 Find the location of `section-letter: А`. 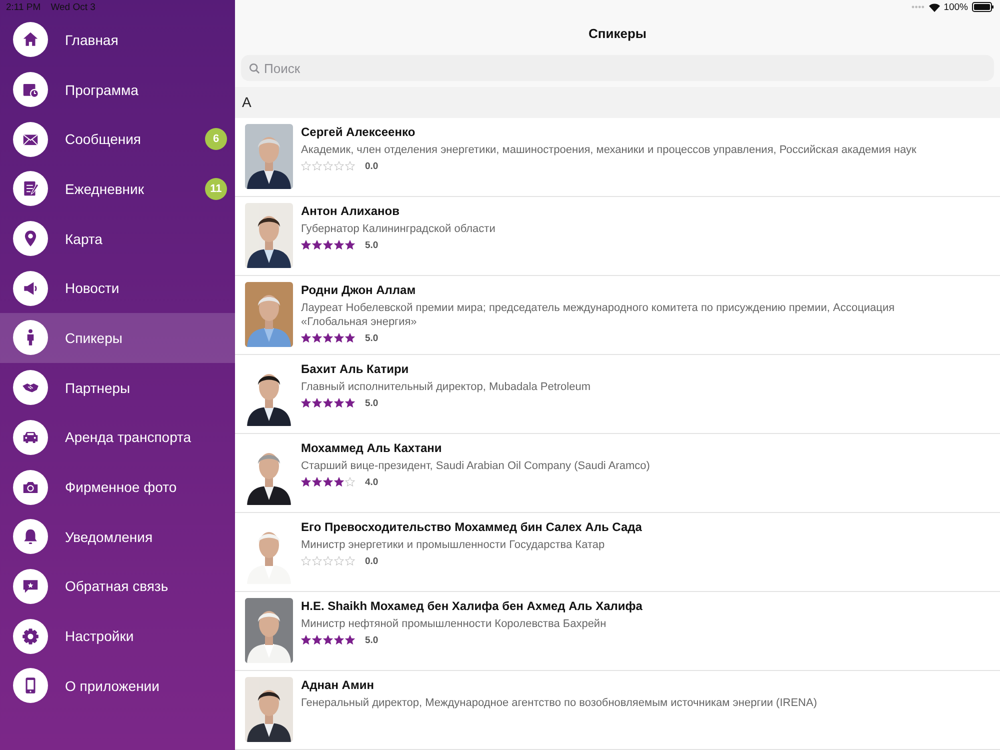

section-letter: А is located at coordinates (247, 102).